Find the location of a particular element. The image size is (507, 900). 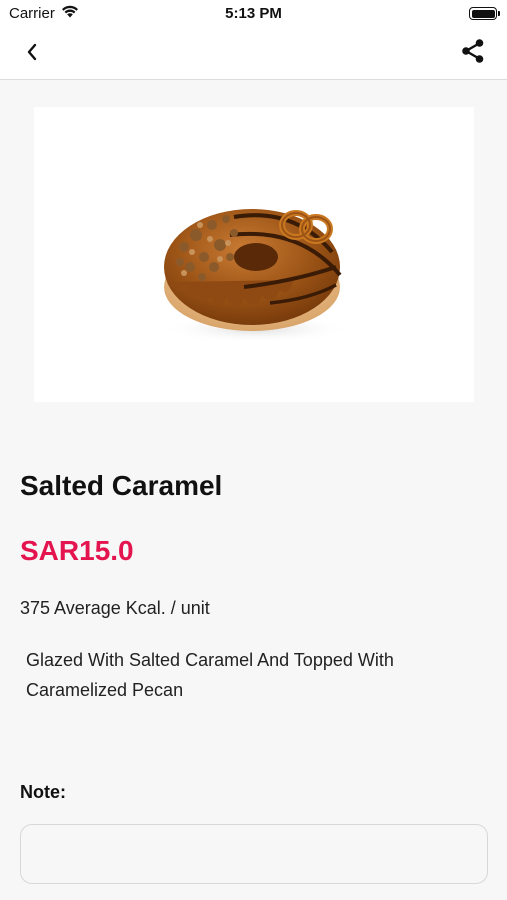

product-title: Salted Caramel is located at coordinates (121, 485).